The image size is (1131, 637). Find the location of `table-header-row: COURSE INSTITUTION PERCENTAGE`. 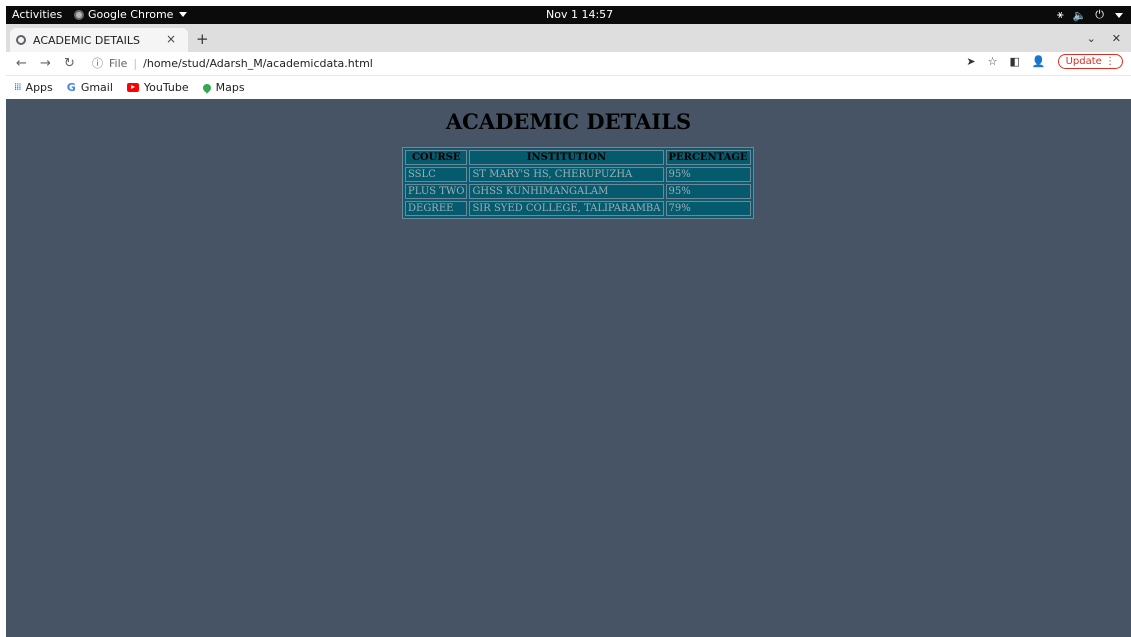

table-header-row: COURSE INSTITUTION PERCENTAGE is located at coordinates (578, 157).